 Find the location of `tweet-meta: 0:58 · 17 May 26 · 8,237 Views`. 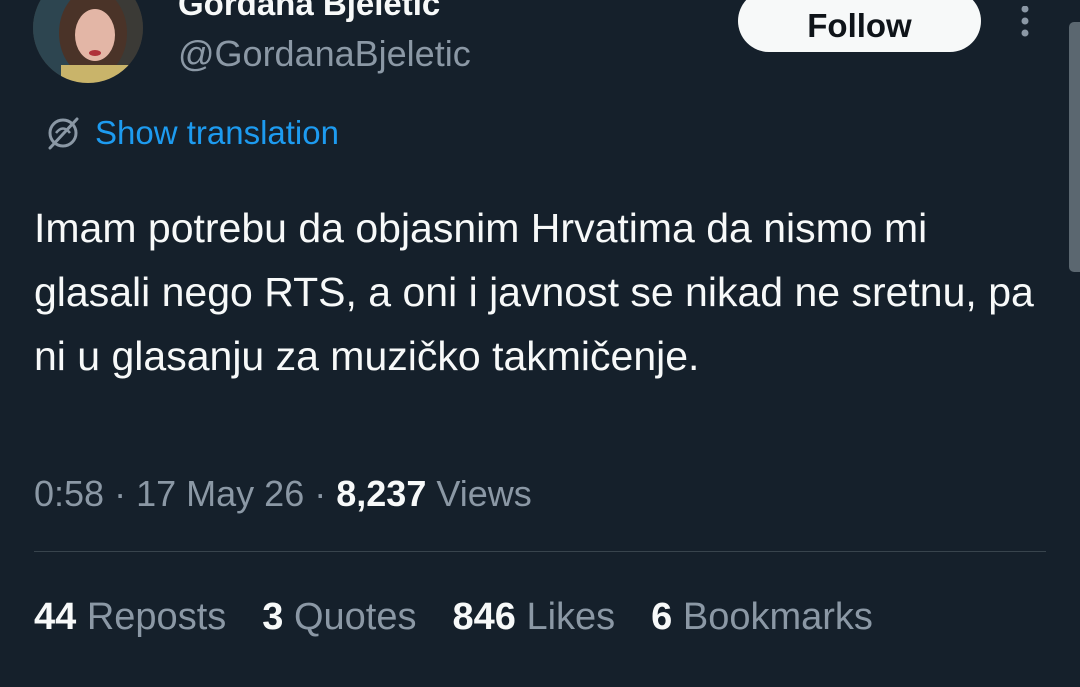

tweet-meta: 0:58 · 17 May 26 · 8,237 Views is located at coordinates (283, 494).